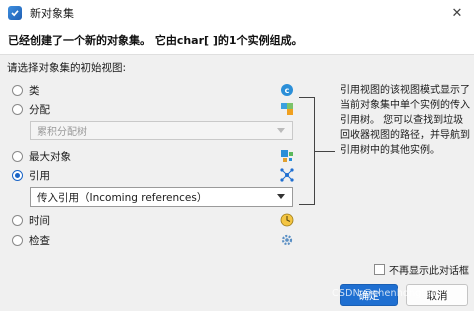  What do you see at coordinates (307, 151) in the screenshot?
I see `description-bracket` at bounding box center [307, 151].